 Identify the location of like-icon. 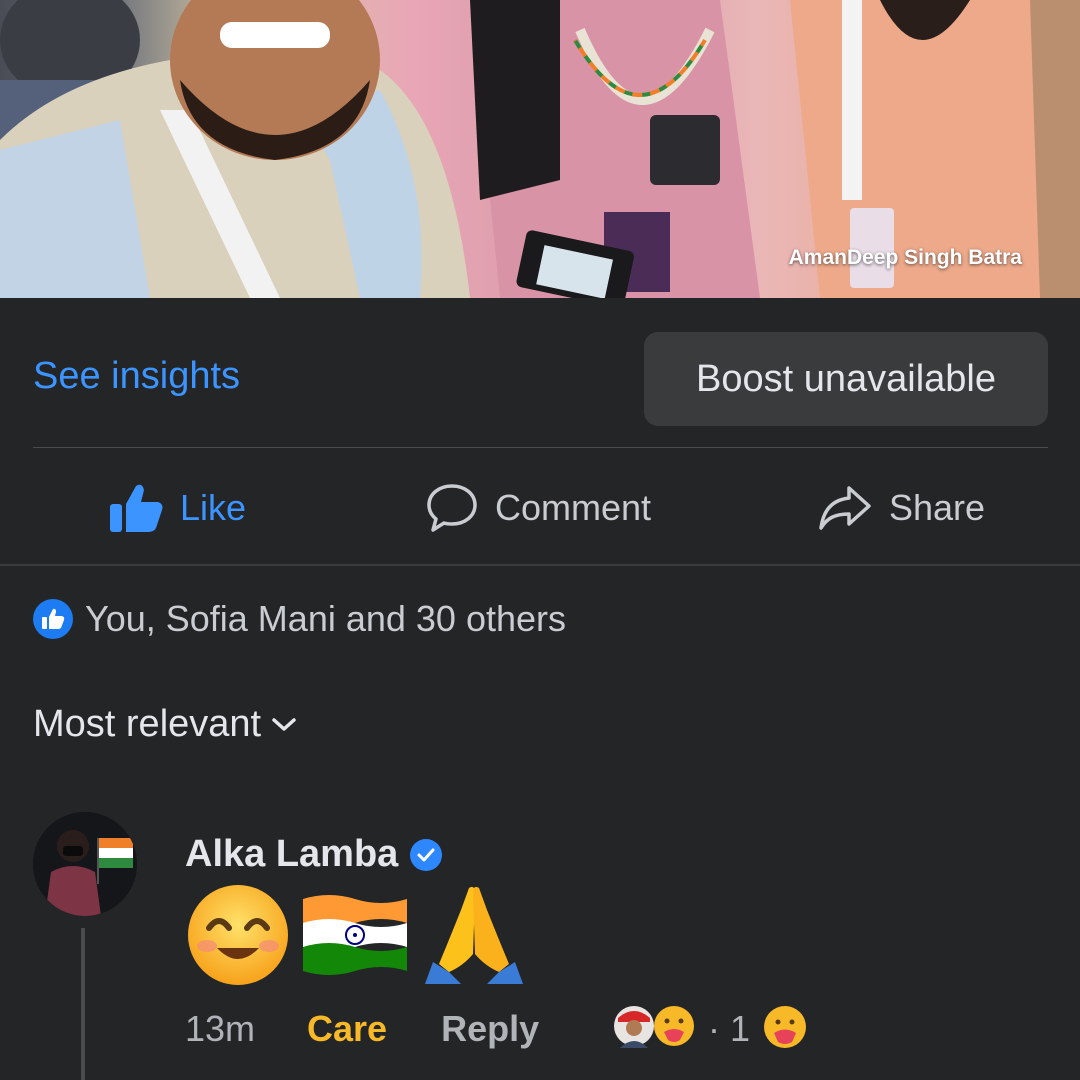
(136, 508).